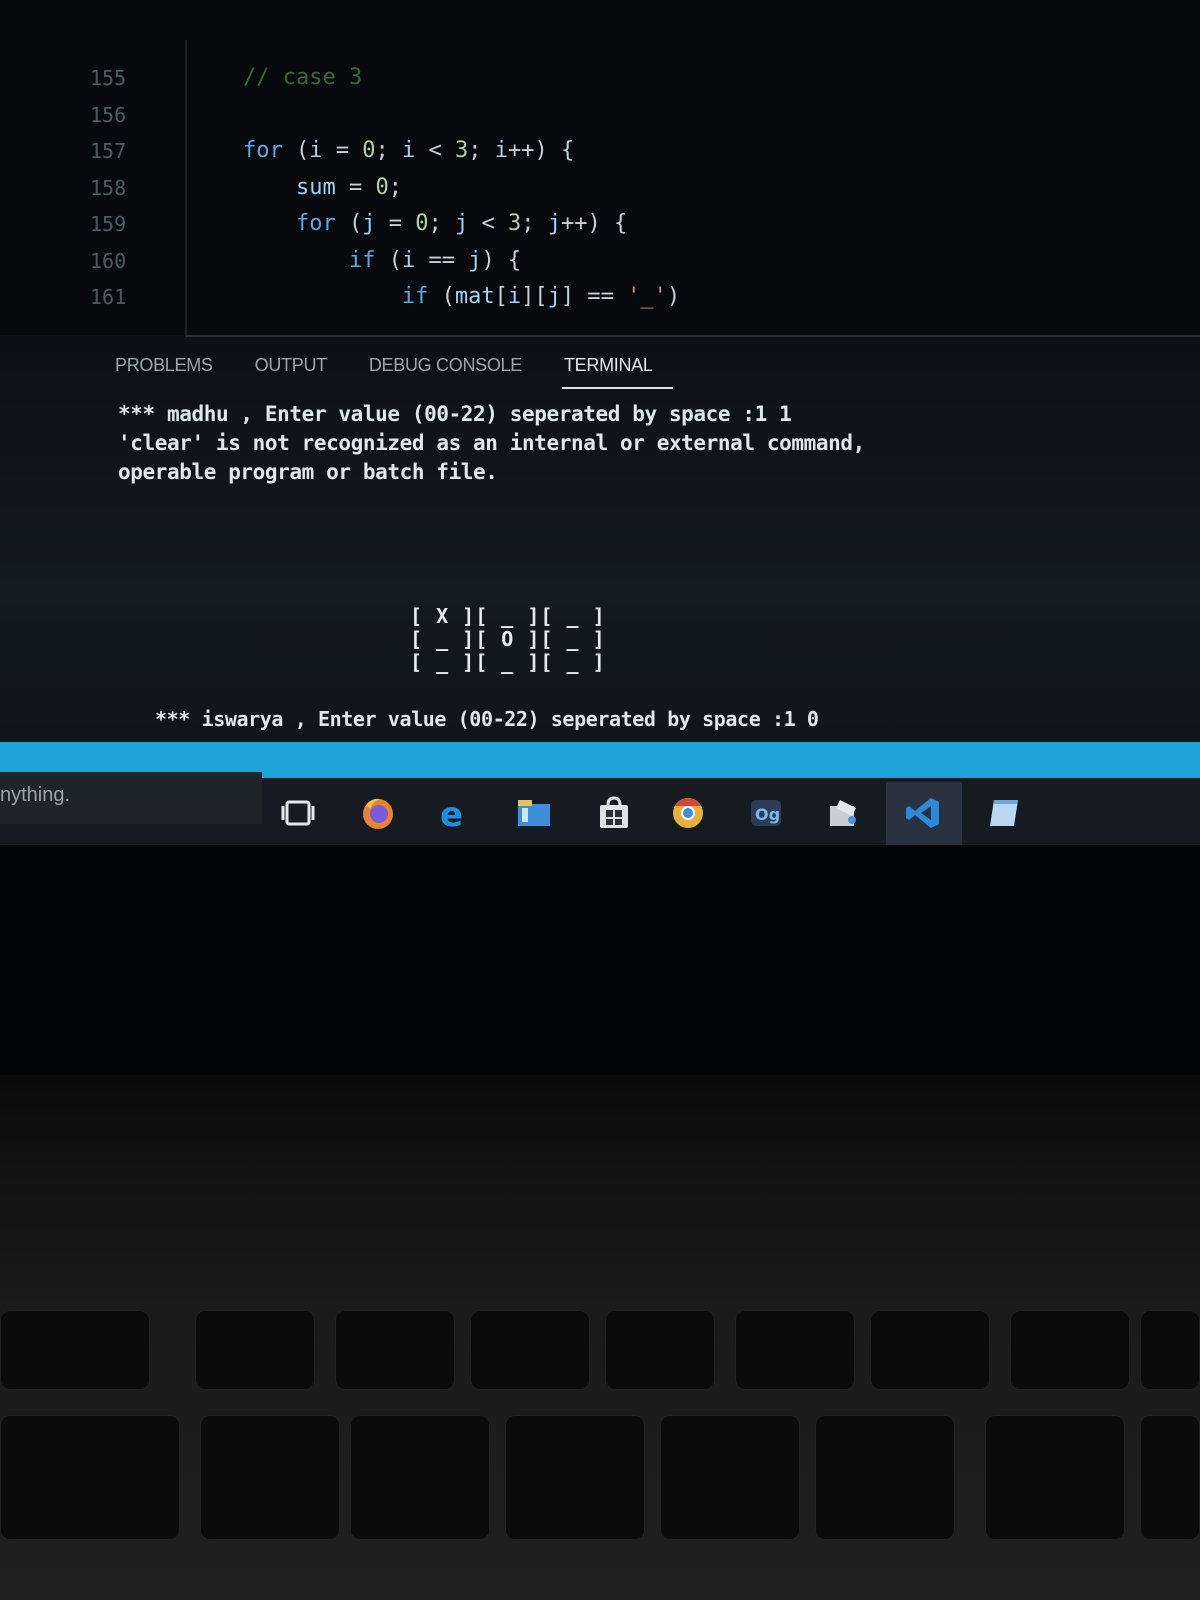 This screenshot has width=1200, height=1600. I want to click on code-line: if (i == j) {, so click(435, 260).